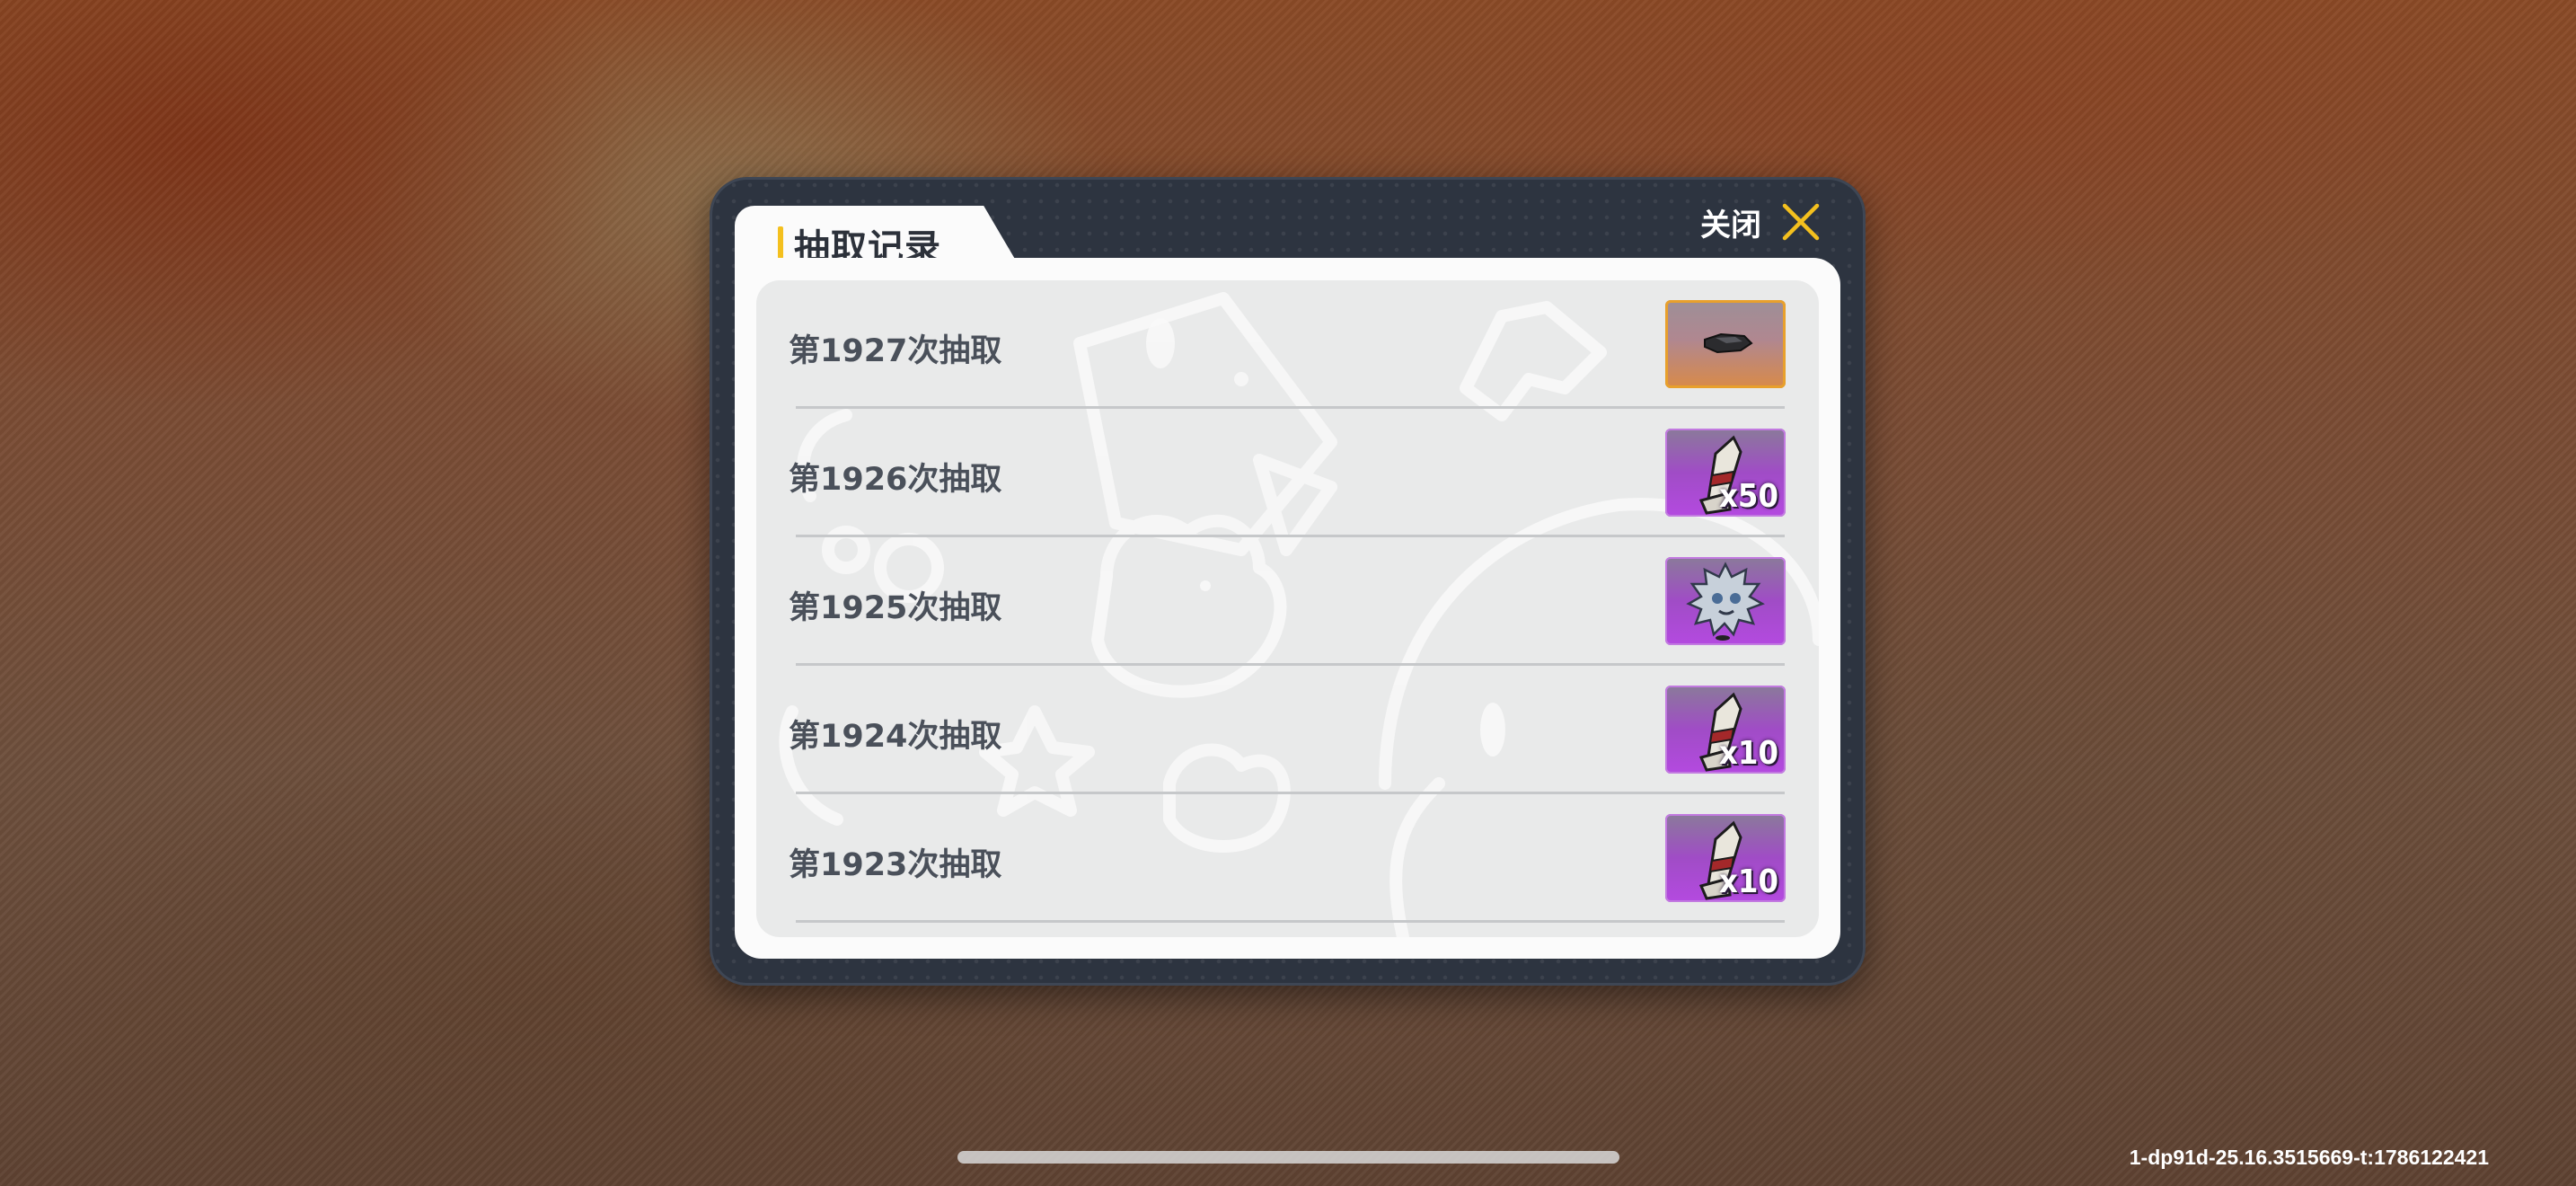 The height and width of the screenshot is (1186, 2576). What do you see at coordinates (895, 865) in the screenshot?
I see `draw-record-label: 第1923次抽取` at bounding box center [895, 865].